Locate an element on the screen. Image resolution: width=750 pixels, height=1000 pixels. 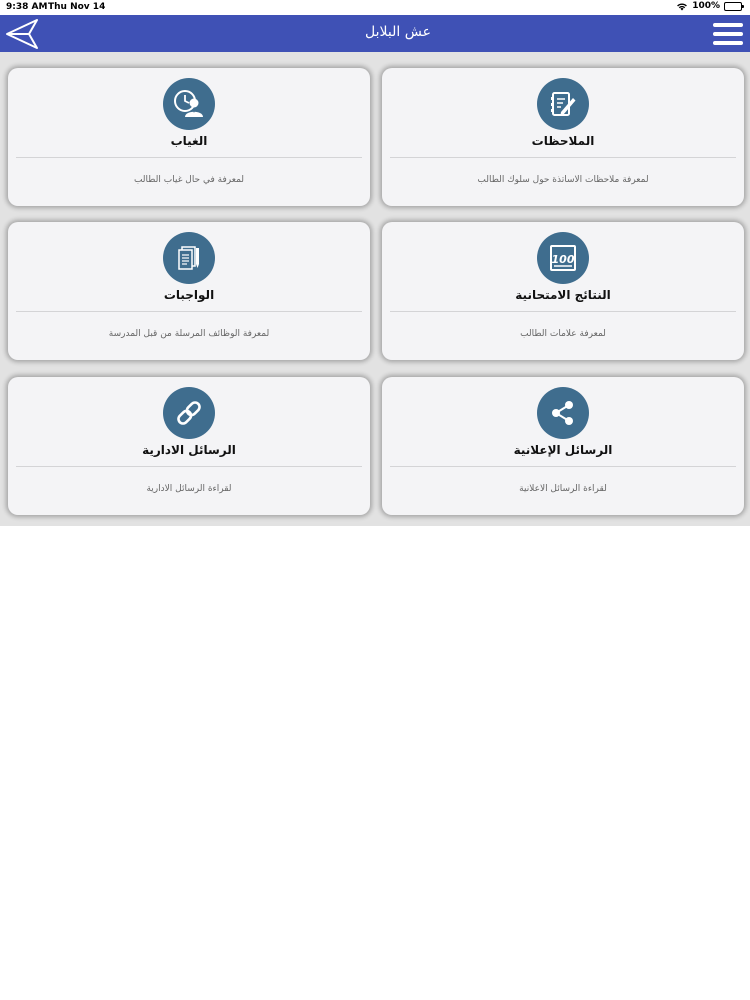
exam-results-icon: 100 is located at coordinates (563, 258).